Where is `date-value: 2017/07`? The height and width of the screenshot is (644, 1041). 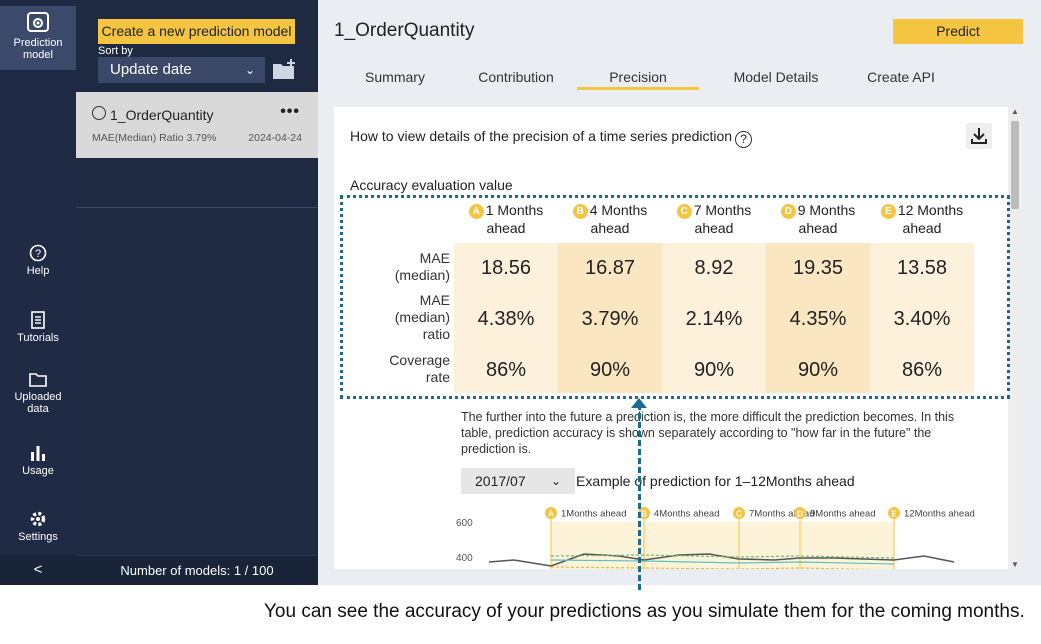 date-value: 2017/07 is located at coordinates (500, 481).